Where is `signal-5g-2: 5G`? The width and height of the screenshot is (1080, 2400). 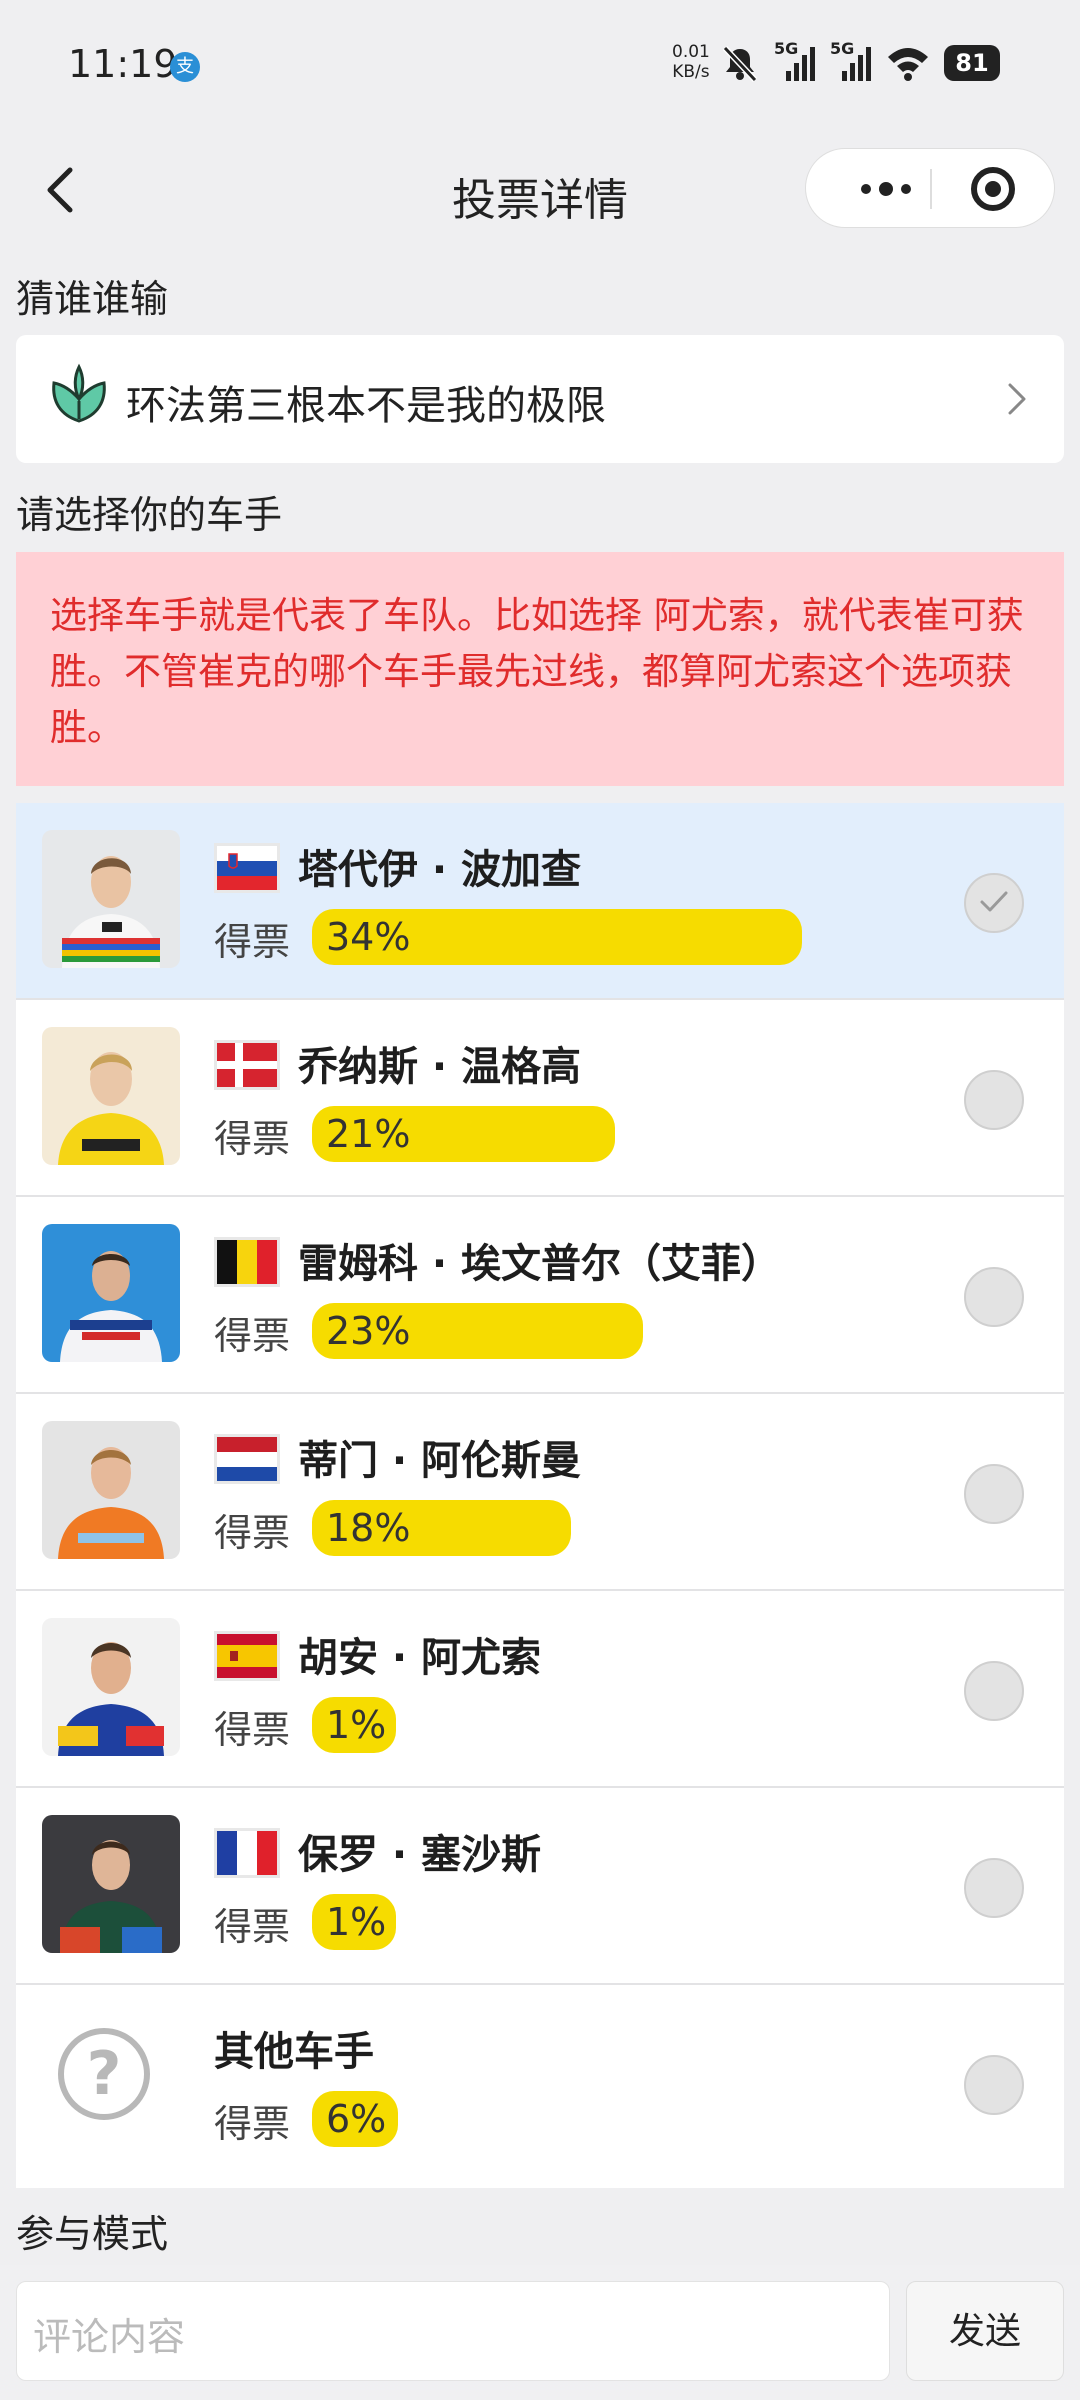
signal-5g-2: 5G is located at coordinates (851, 61).